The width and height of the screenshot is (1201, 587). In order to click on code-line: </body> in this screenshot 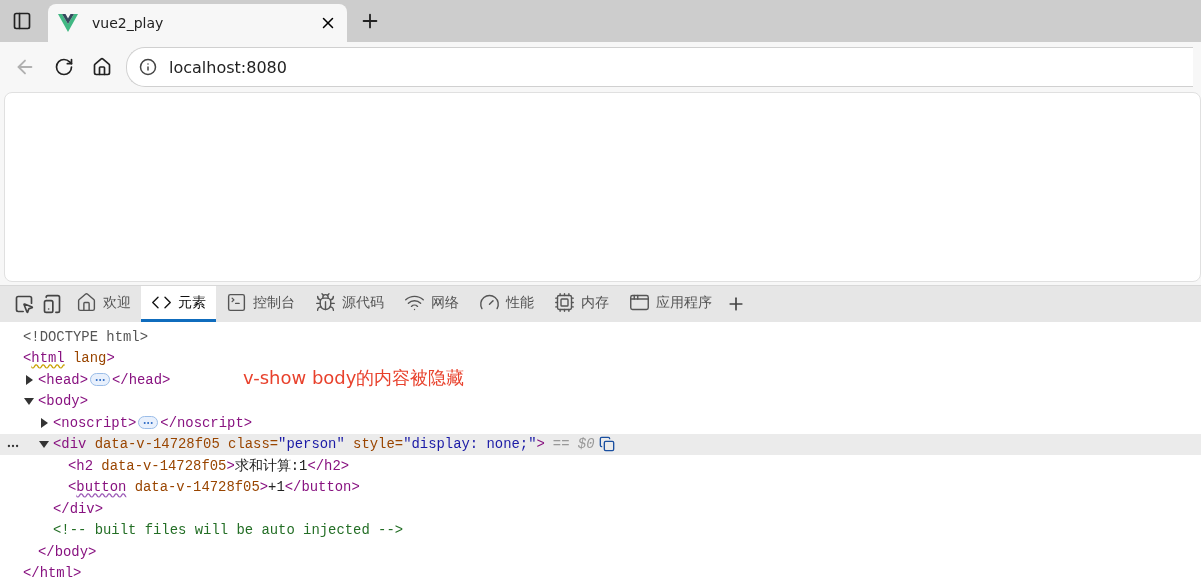, I will do `click(67, 551)`.